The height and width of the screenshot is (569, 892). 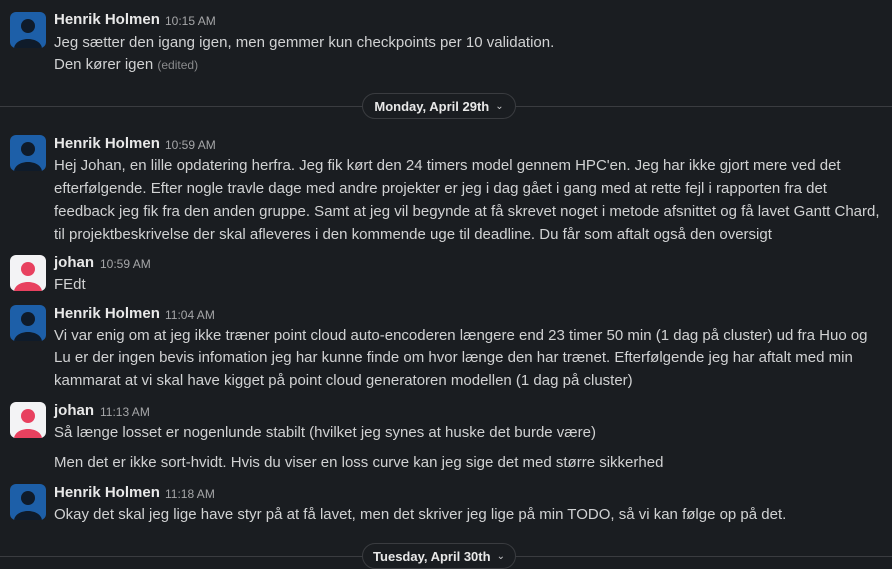 What do you see at coordinates (70, 284) in the screenshot?
I see `message-line: FEdt` at bounding box center [70, 284].